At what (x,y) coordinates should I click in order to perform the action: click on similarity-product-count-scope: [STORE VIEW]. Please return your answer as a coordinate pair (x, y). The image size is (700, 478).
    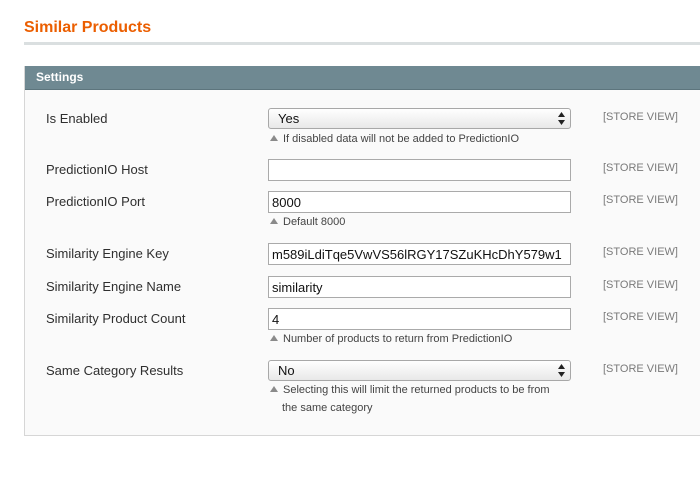
    Looking at the image, I should click on (640, 317).